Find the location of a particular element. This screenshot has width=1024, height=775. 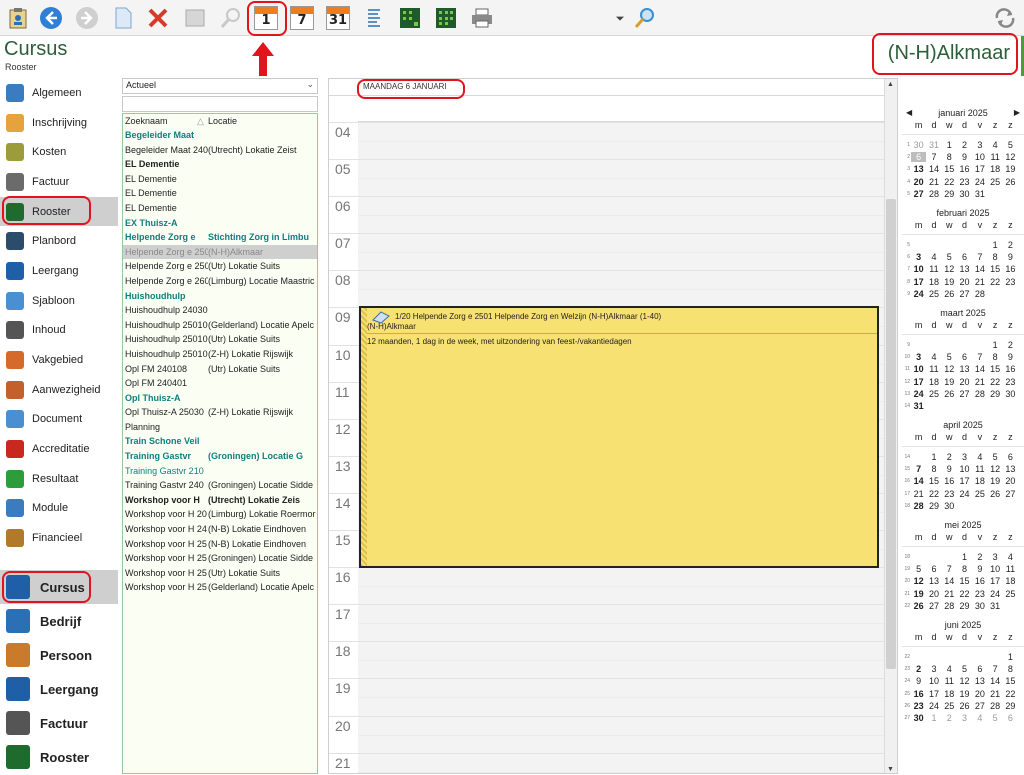

list-item: Huishoudhulp is located at coordinates (220, 296).